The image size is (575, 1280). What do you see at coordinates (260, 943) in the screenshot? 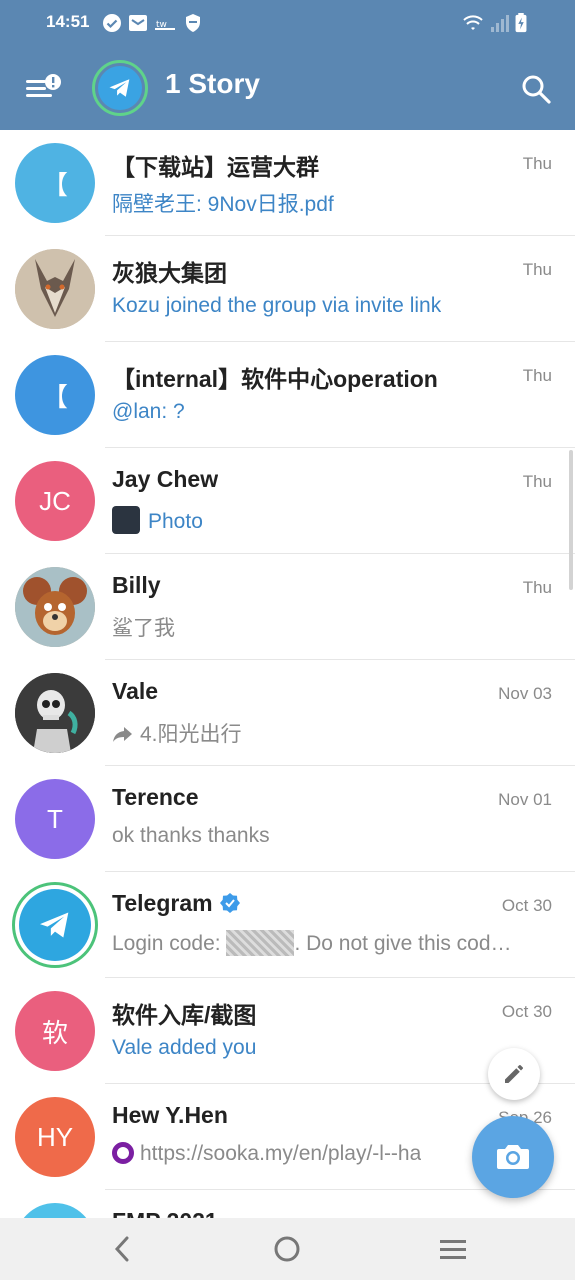
I see `blurred-code` at bounding box center [260, 943].